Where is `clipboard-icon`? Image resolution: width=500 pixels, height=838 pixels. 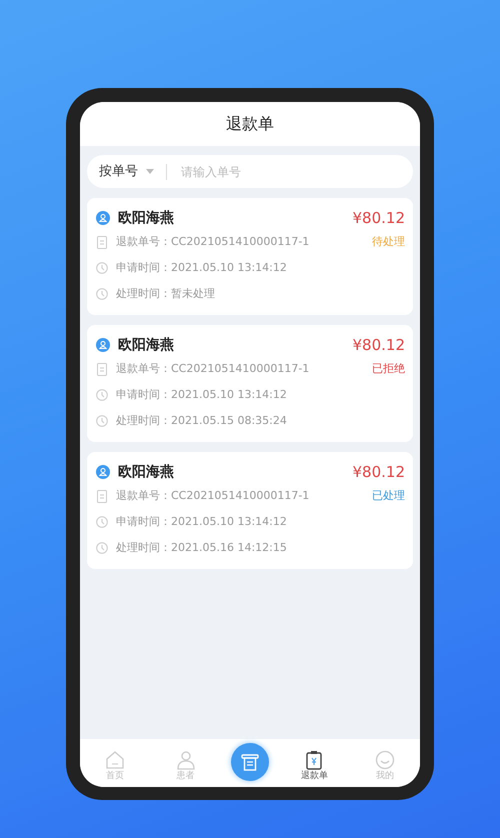 clipboard-icon is located at coordinates (314, 760).